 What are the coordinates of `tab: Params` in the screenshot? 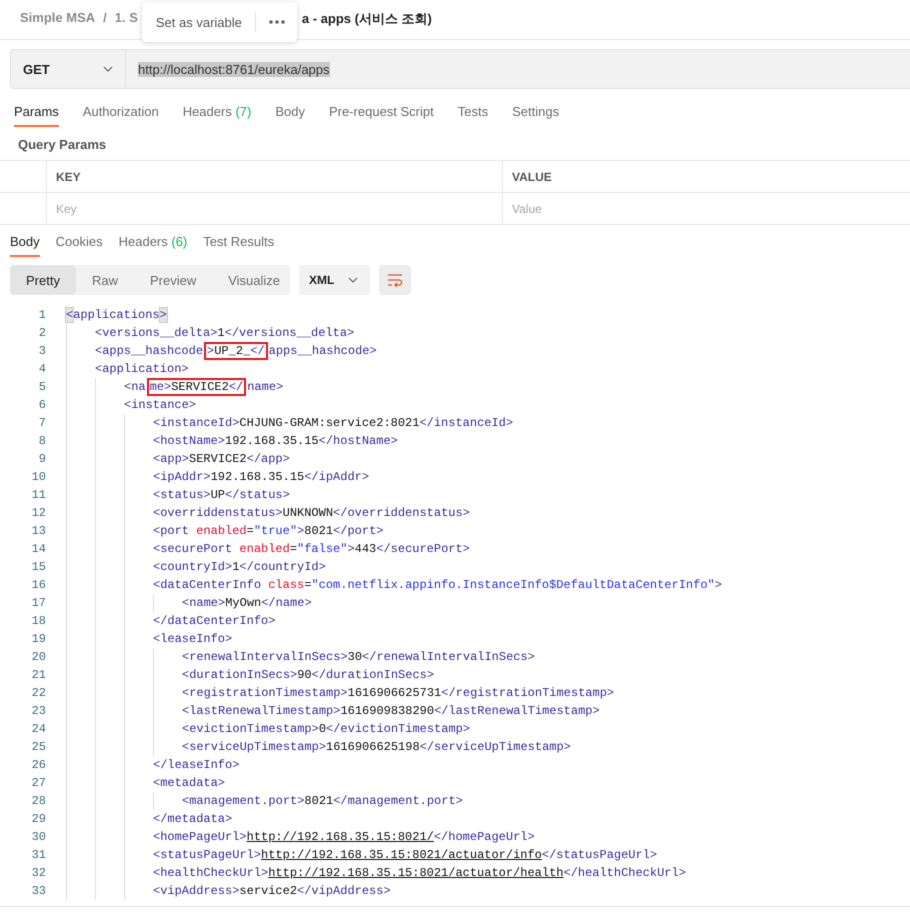 It's located at (36, 115).